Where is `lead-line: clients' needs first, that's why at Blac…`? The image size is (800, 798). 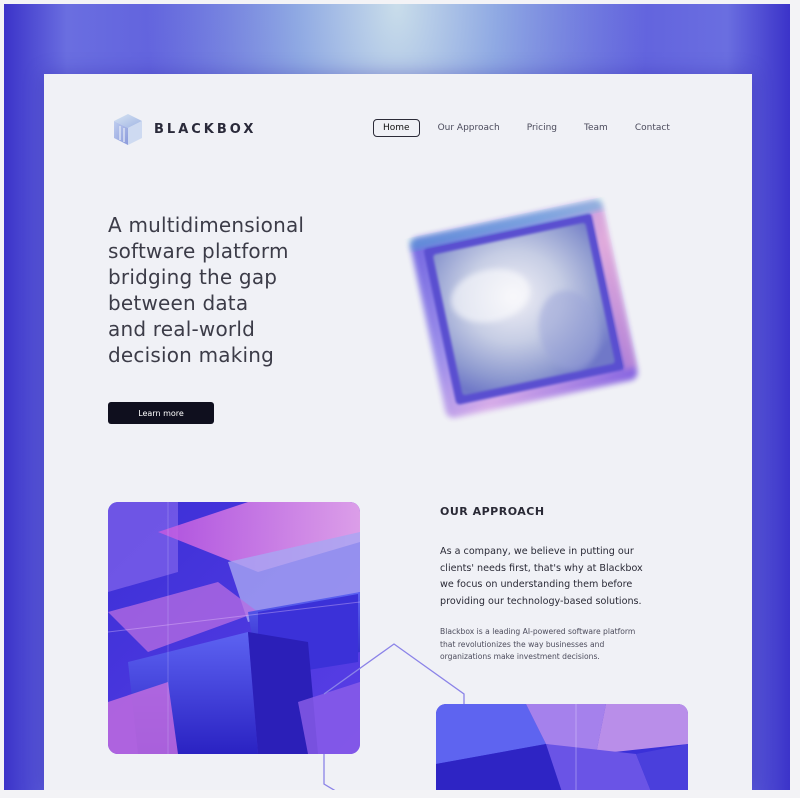 lead-line: clients' needs first, that's why at Blac… is located at coordinates (541, 568).